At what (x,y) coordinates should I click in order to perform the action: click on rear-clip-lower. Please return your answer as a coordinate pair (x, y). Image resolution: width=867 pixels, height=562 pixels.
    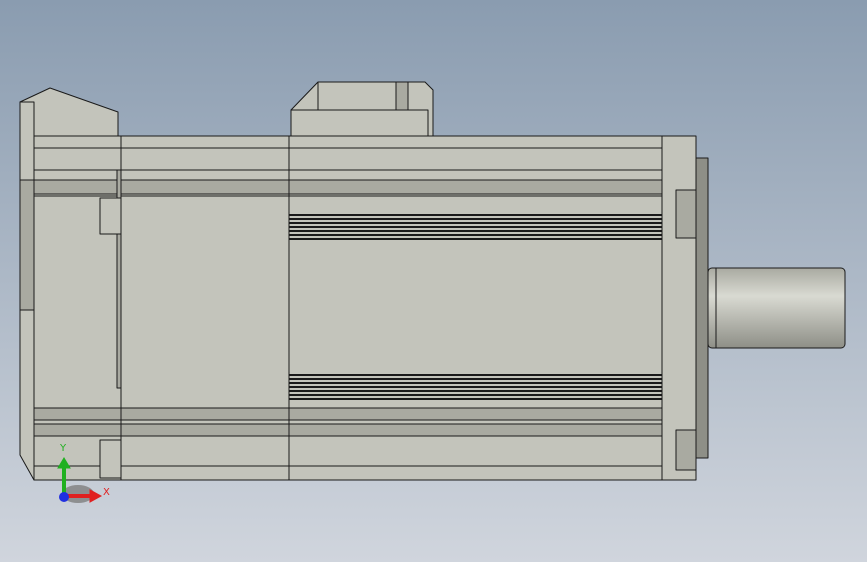
    Looking at the image, I should click on (110, 459).